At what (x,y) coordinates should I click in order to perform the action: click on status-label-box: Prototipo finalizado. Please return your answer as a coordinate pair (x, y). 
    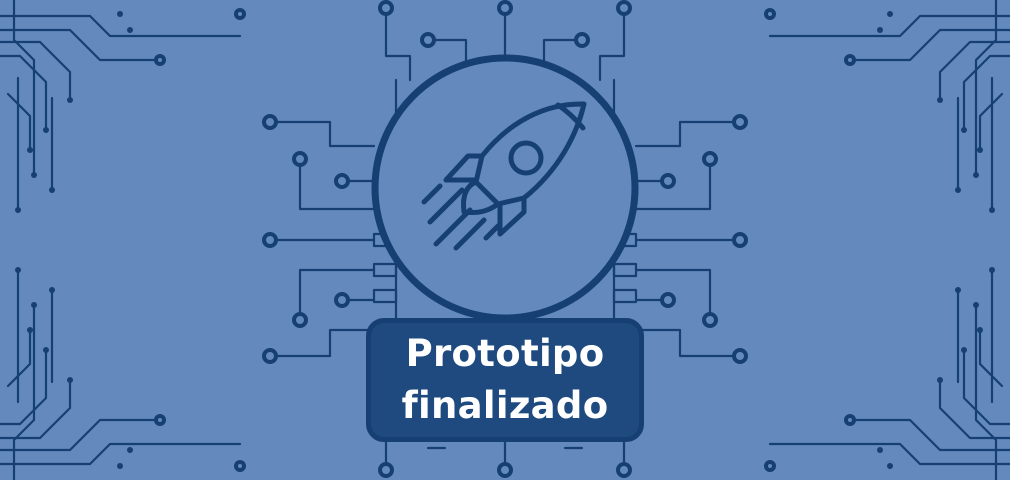
    Looking at the image, I should click on (505, 380).